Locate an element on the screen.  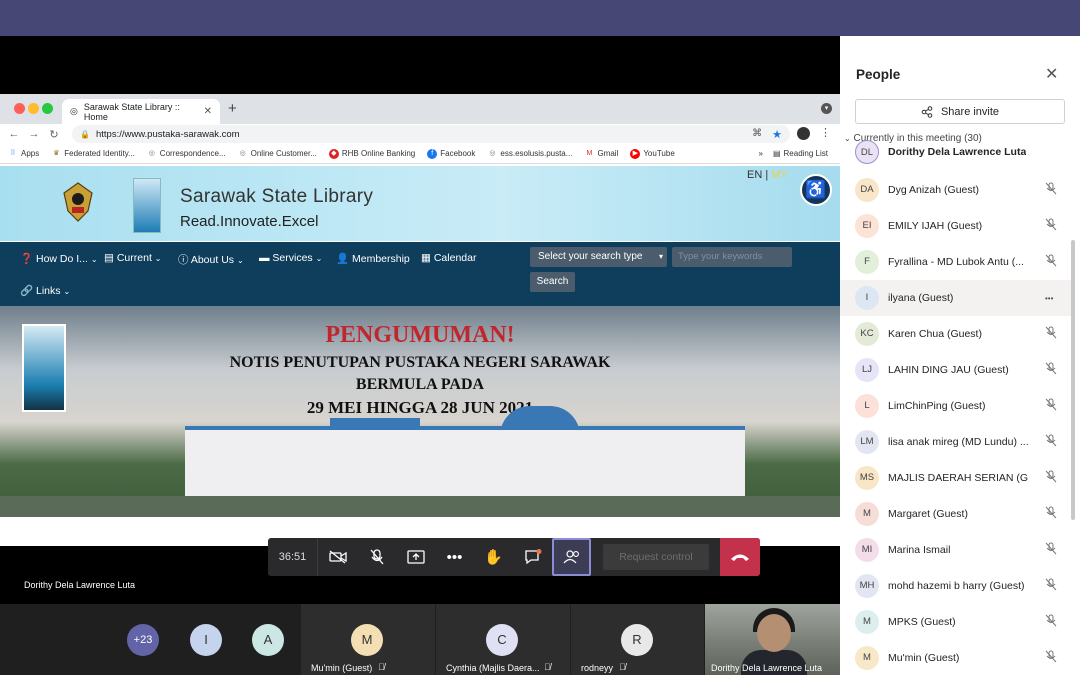
nav-how-do-i: ❓ How Do I... ⌄ is located at coordinates (59, 258).